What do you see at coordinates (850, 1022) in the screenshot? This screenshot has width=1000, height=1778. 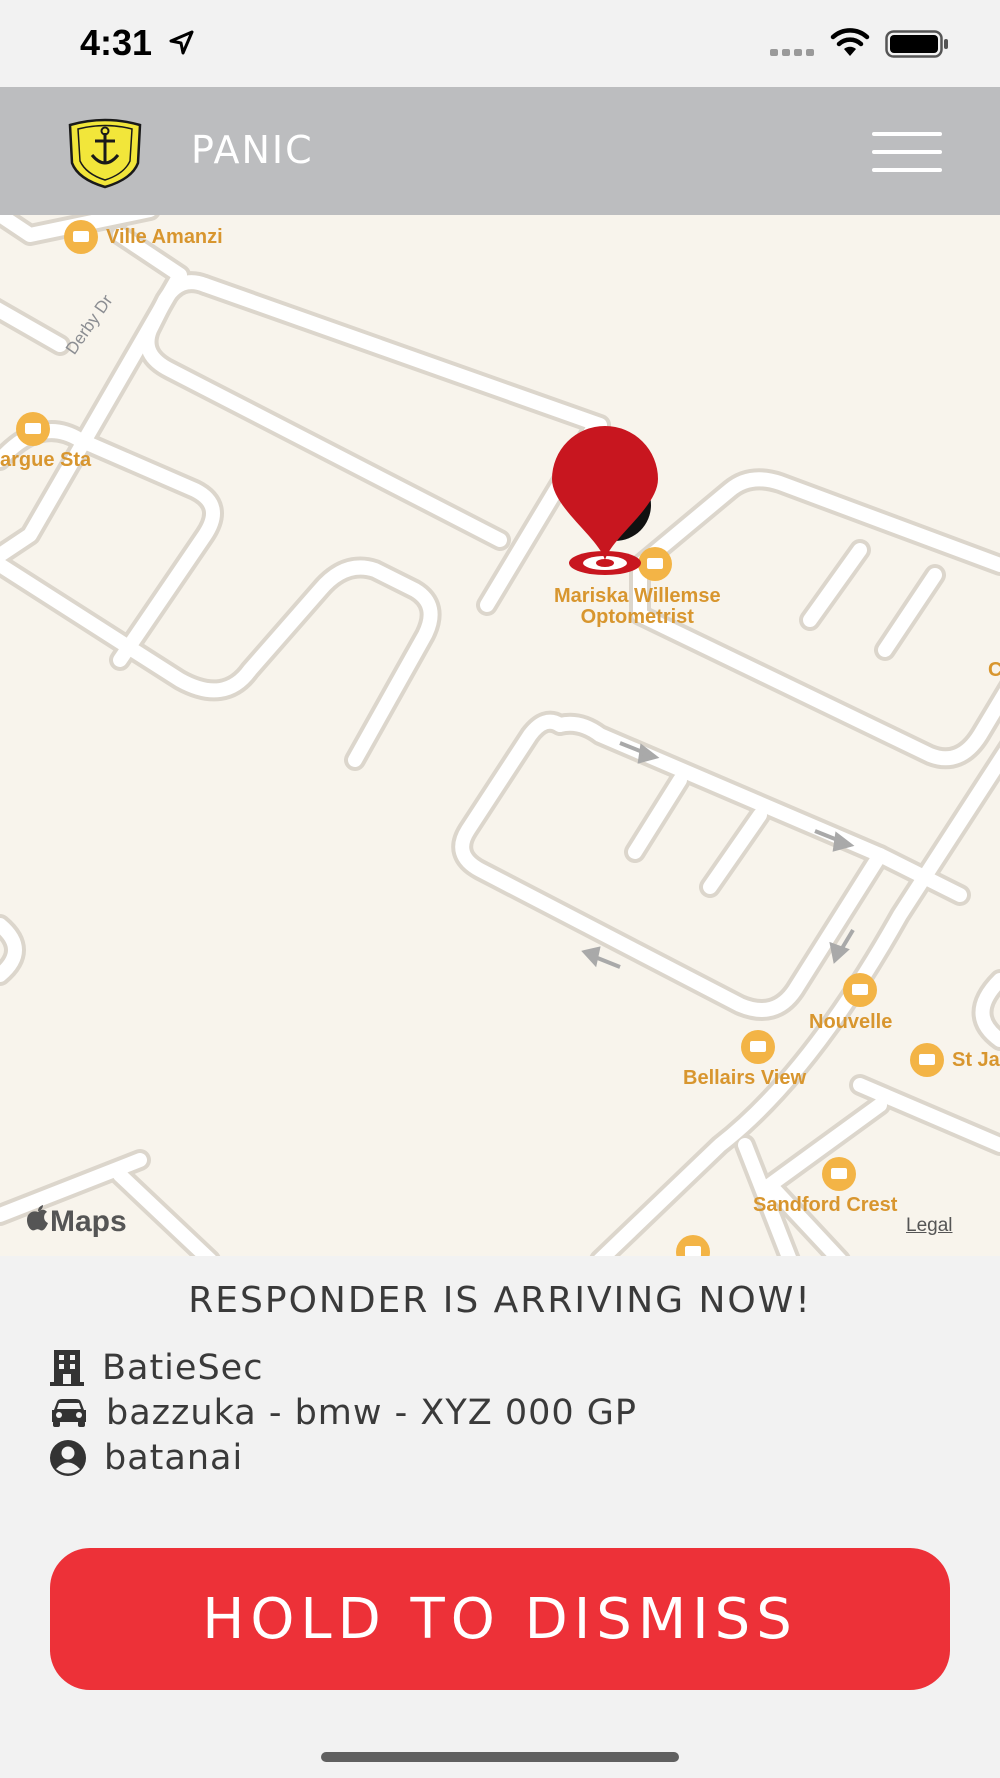 I see `poi-label: Nouvelle` at bounding box center [850, 1022].